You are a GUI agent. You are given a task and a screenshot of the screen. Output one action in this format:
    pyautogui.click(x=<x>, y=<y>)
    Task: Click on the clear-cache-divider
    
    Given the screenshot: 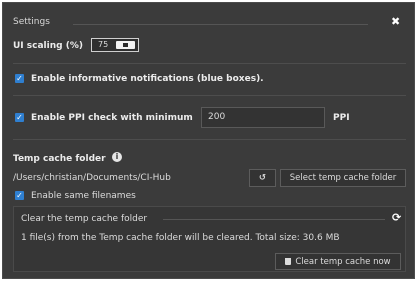 What is the action you would take?
    pyautogui.click(x=274, y=219)
    